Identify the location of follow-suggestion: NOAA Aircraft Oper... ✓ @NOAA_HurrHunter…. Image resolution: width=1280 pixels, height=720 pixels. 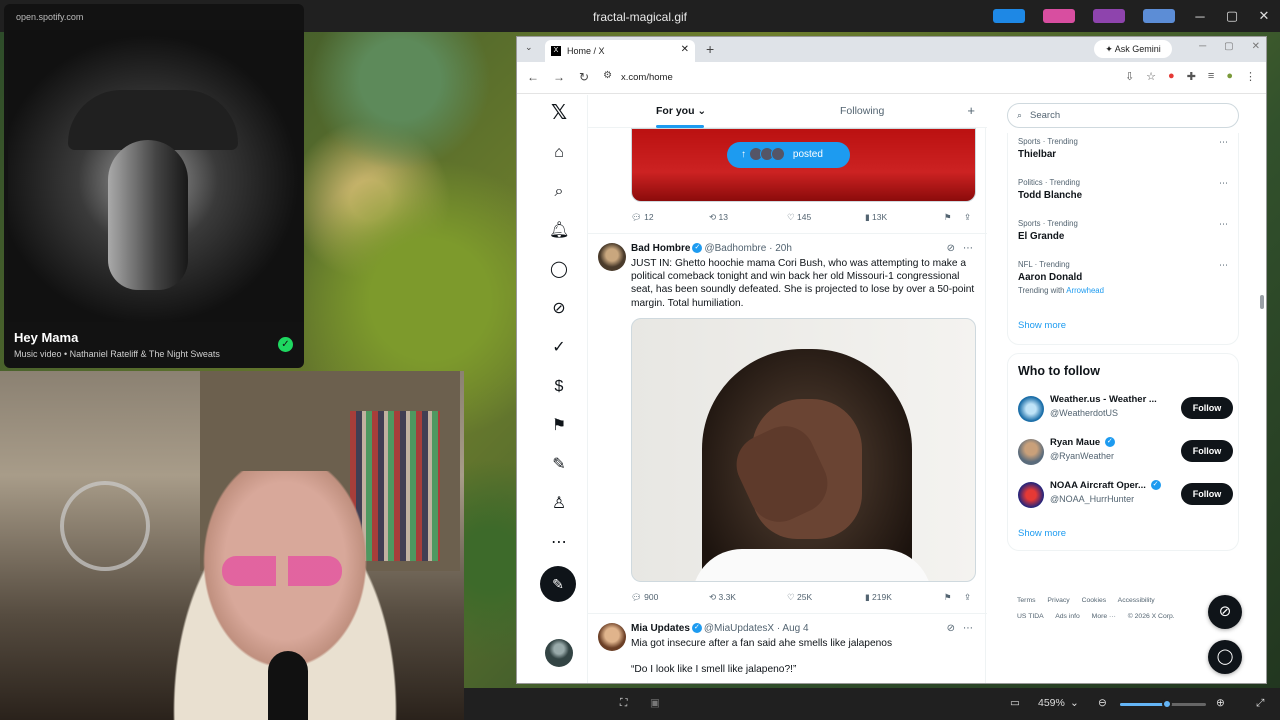
(1125, 495).